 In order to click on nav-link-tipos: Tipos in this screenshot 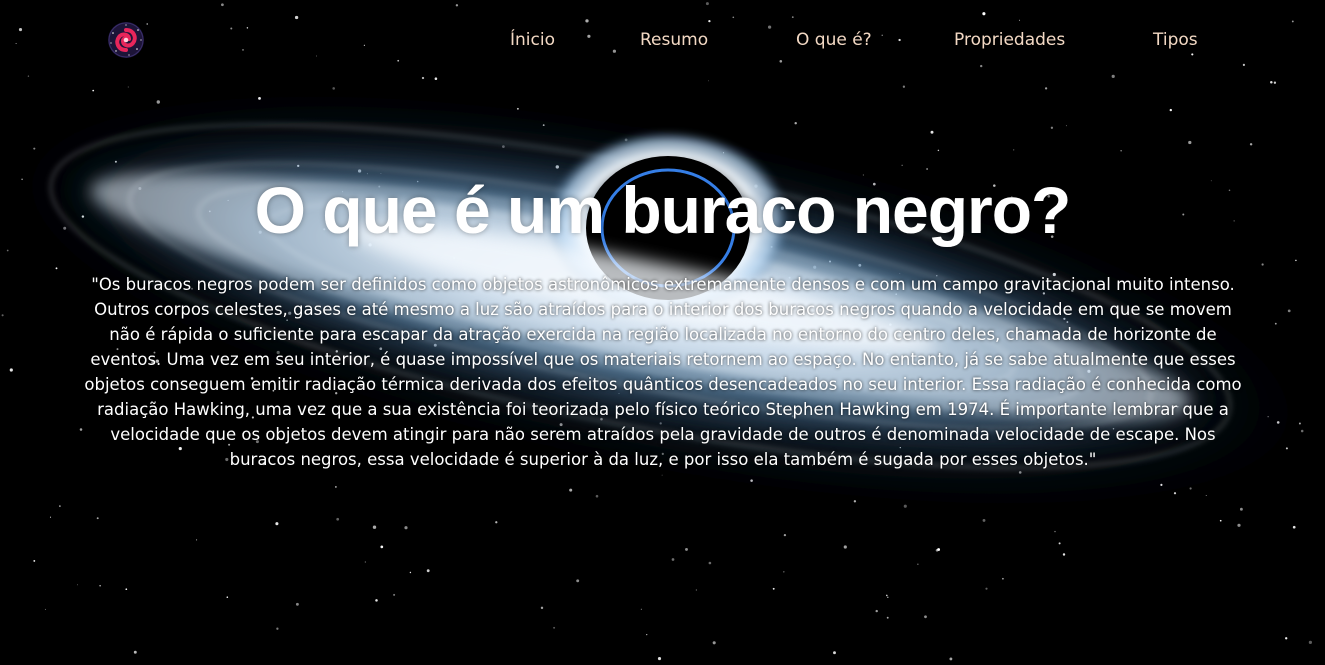, I will do `click(1175, 40)`.